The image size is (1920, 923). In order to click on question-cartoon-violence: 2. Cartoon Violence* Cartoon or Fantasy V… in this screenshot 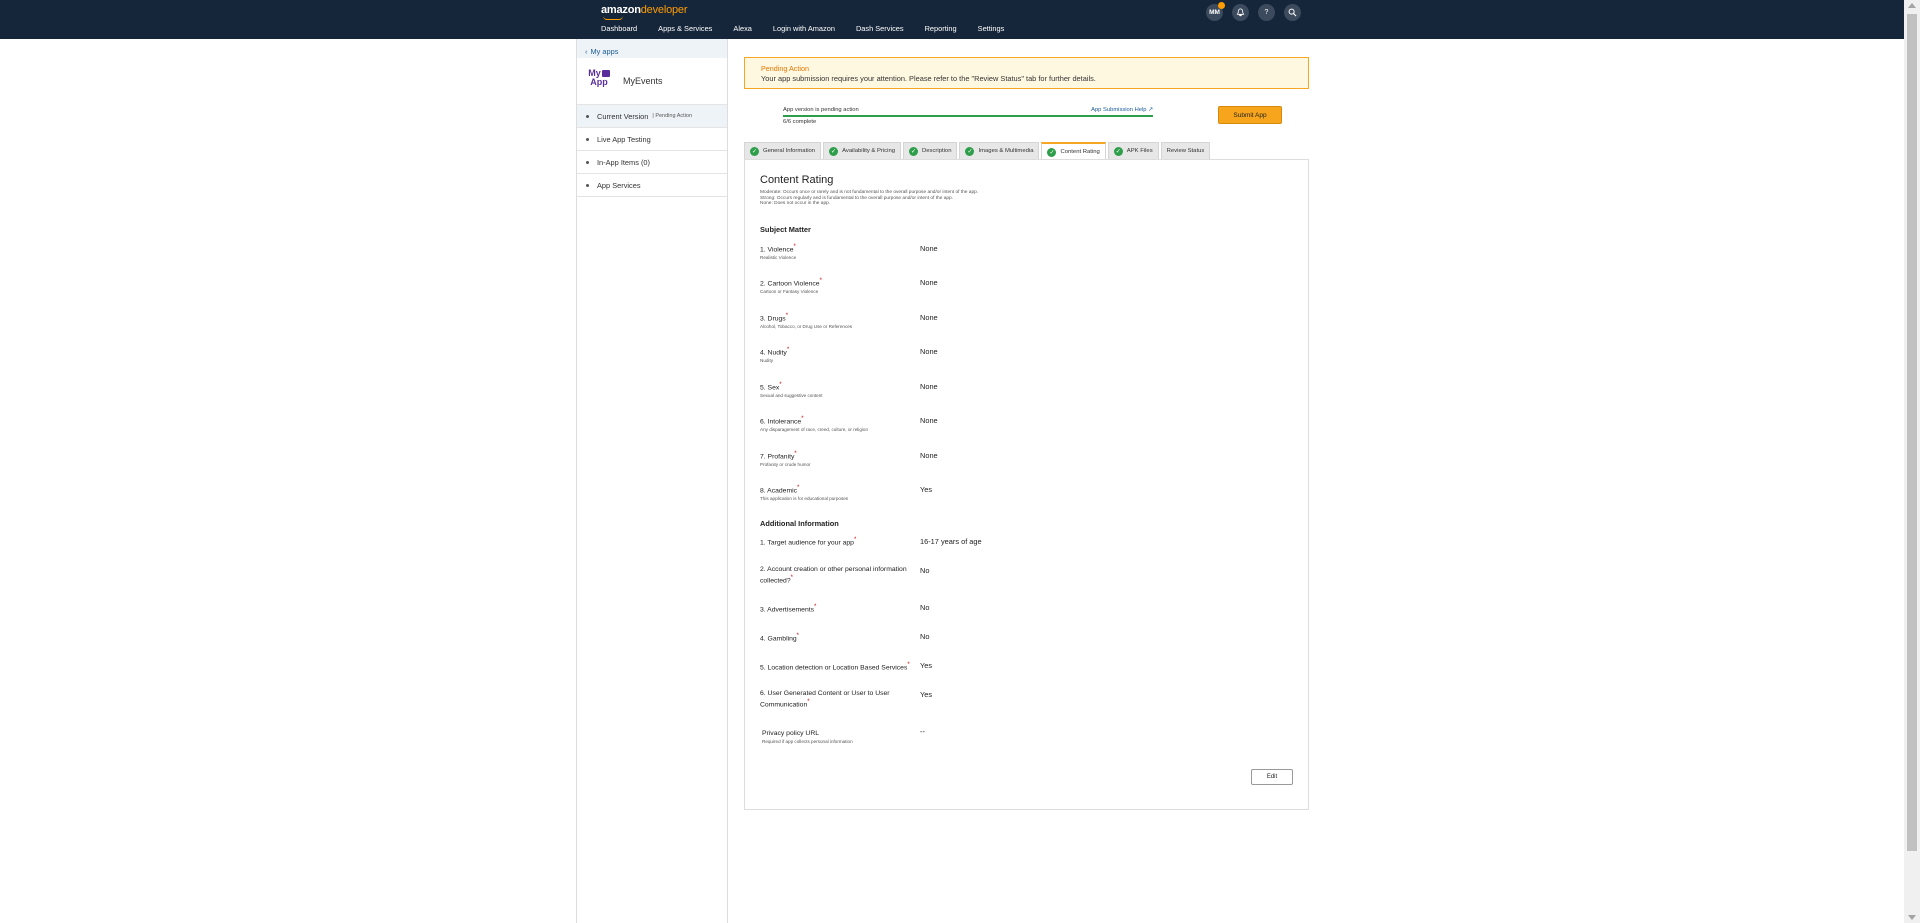, I will do `click(791, 286)`.